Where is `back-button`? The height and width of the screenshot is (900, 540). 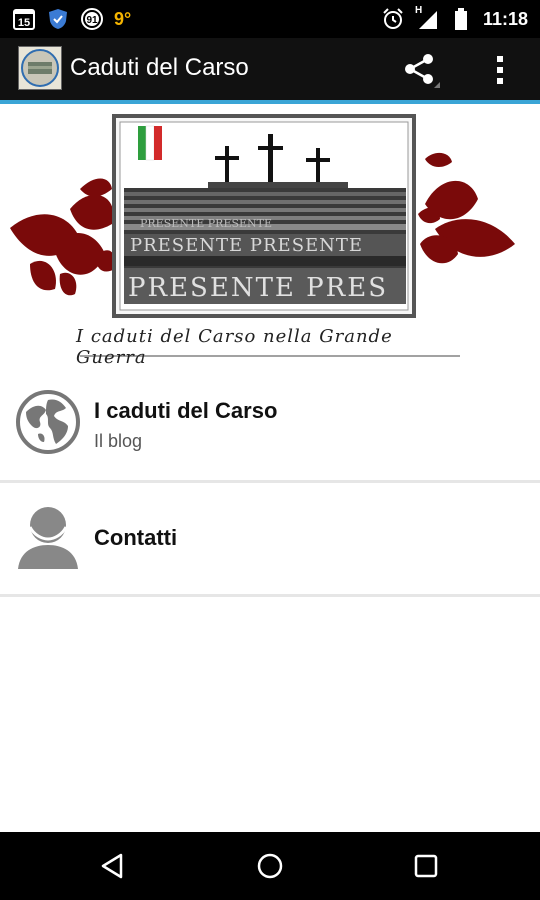 back-button is located at coordinates (112, 866).